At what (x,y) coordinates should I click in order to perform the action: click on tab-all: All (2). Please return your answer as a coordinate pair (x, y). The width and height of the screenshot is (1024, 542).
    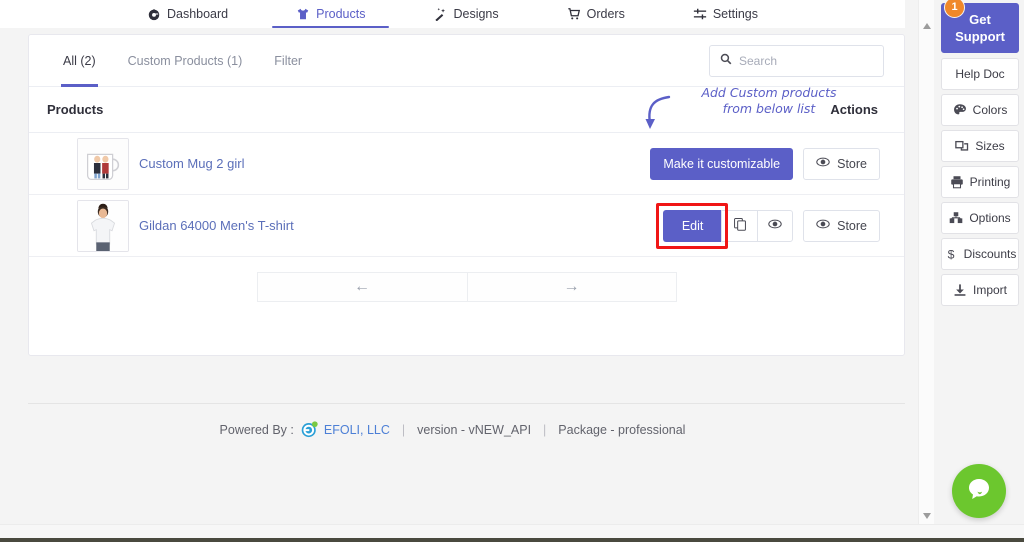
    Looking at the image, I should click on (79, 61).